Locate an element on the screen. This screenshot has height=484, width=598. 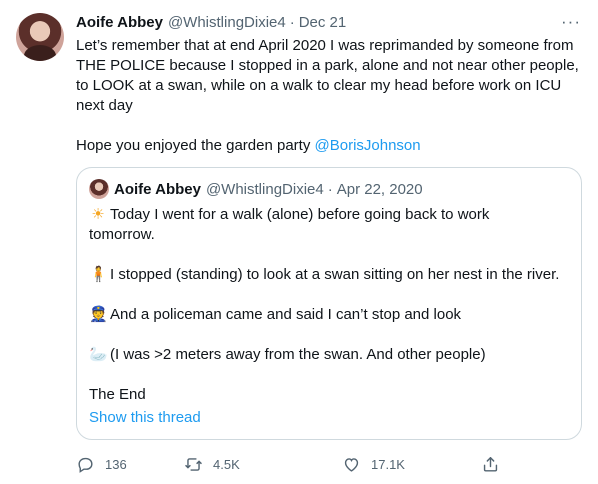
quote-line: tomorrow. is located at coordinates (122, 234).